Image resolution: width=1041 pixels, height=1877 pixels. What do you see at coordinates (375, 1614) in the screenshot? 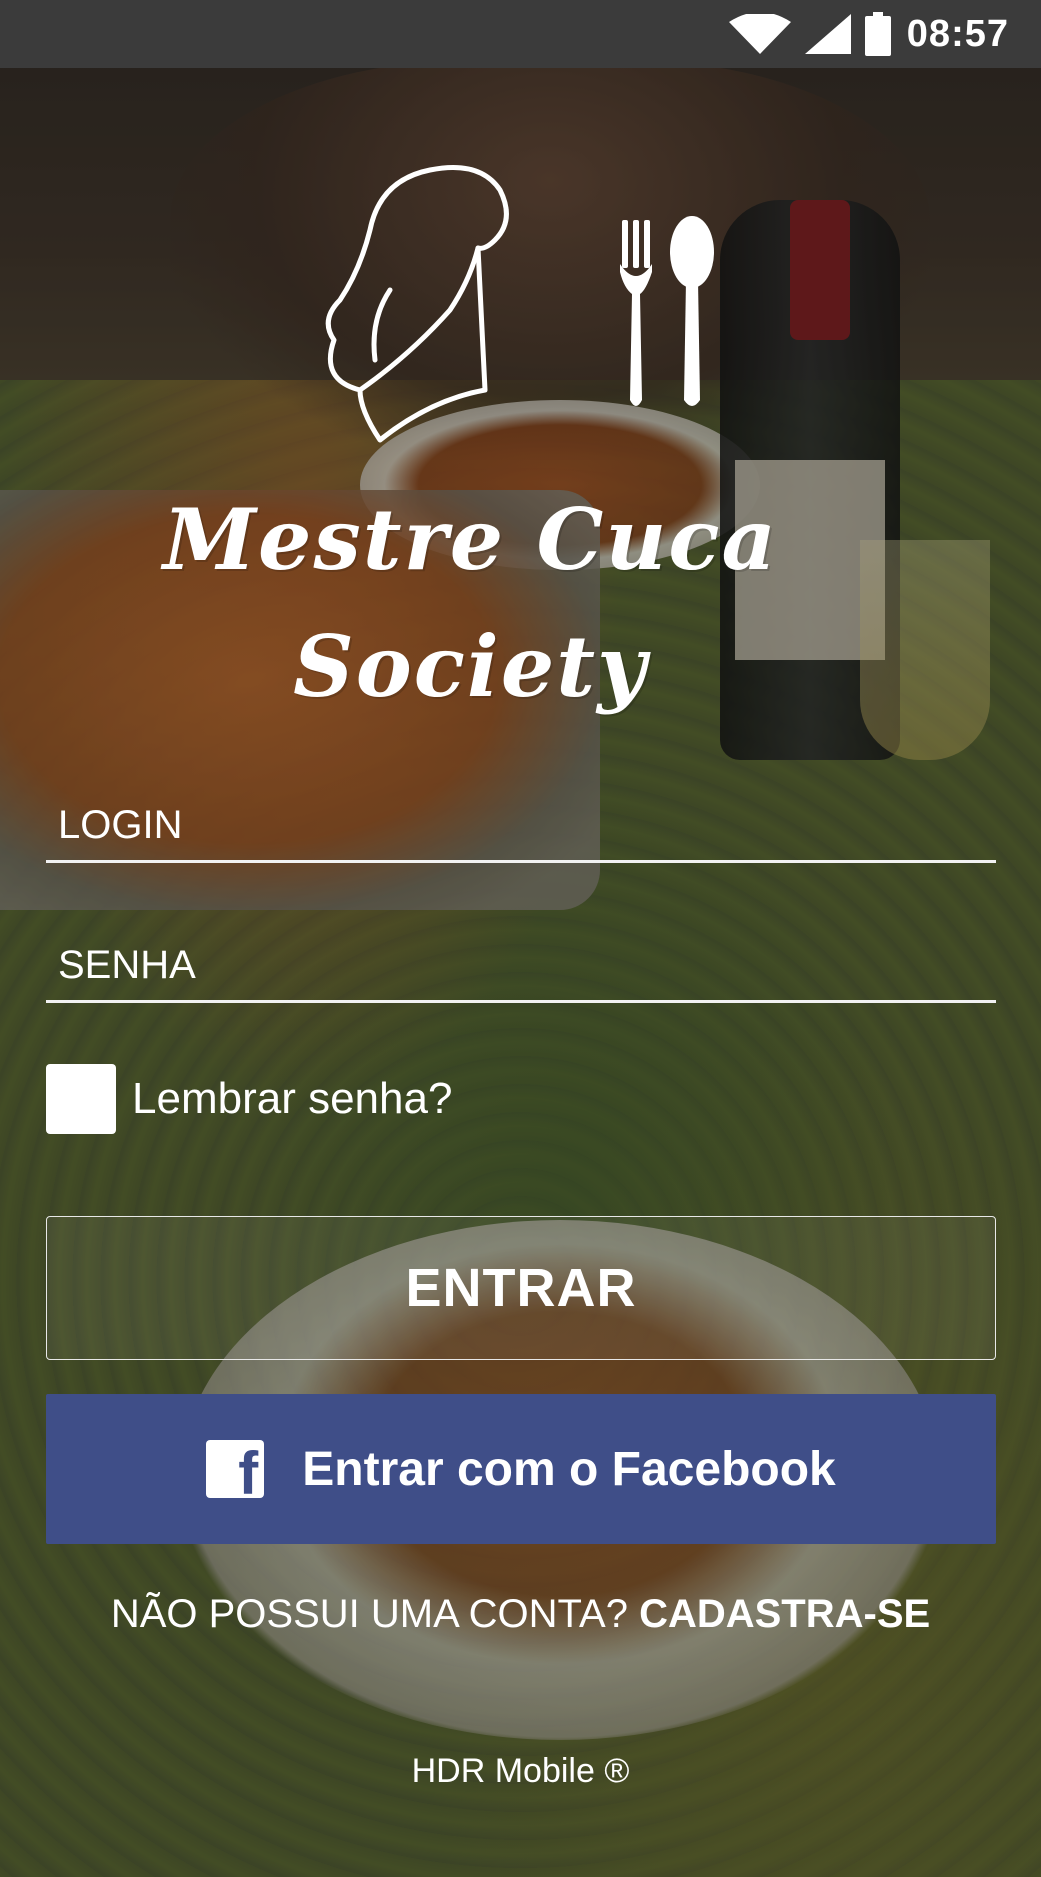
I see `signup-text: NÃO POSSUI UMA CONTA?` at bounding box center [375, 1614].